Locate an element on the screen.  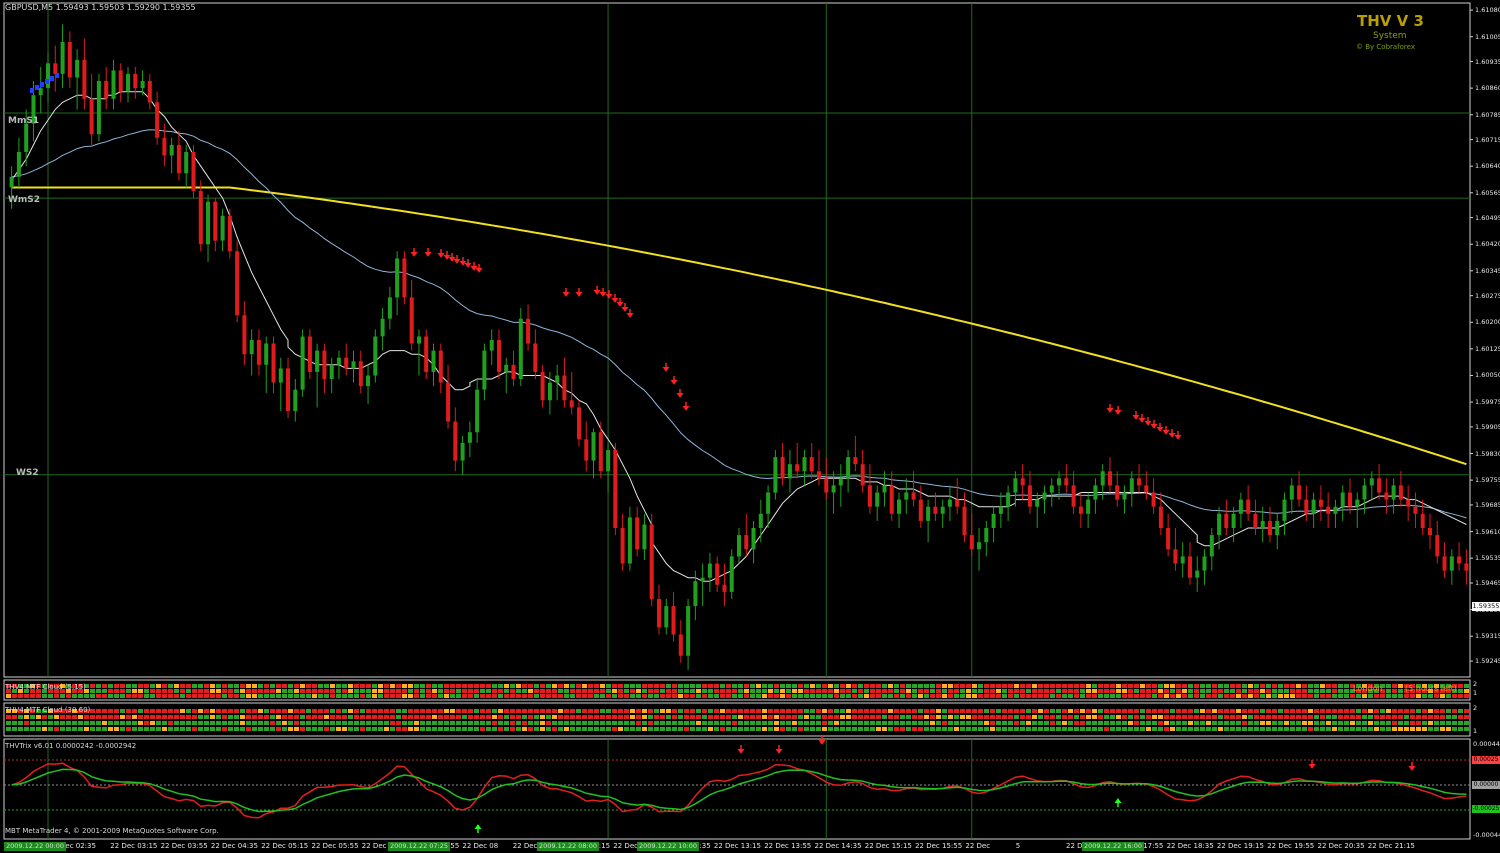
blue-signal-icon is located at coordinates (32, 90).